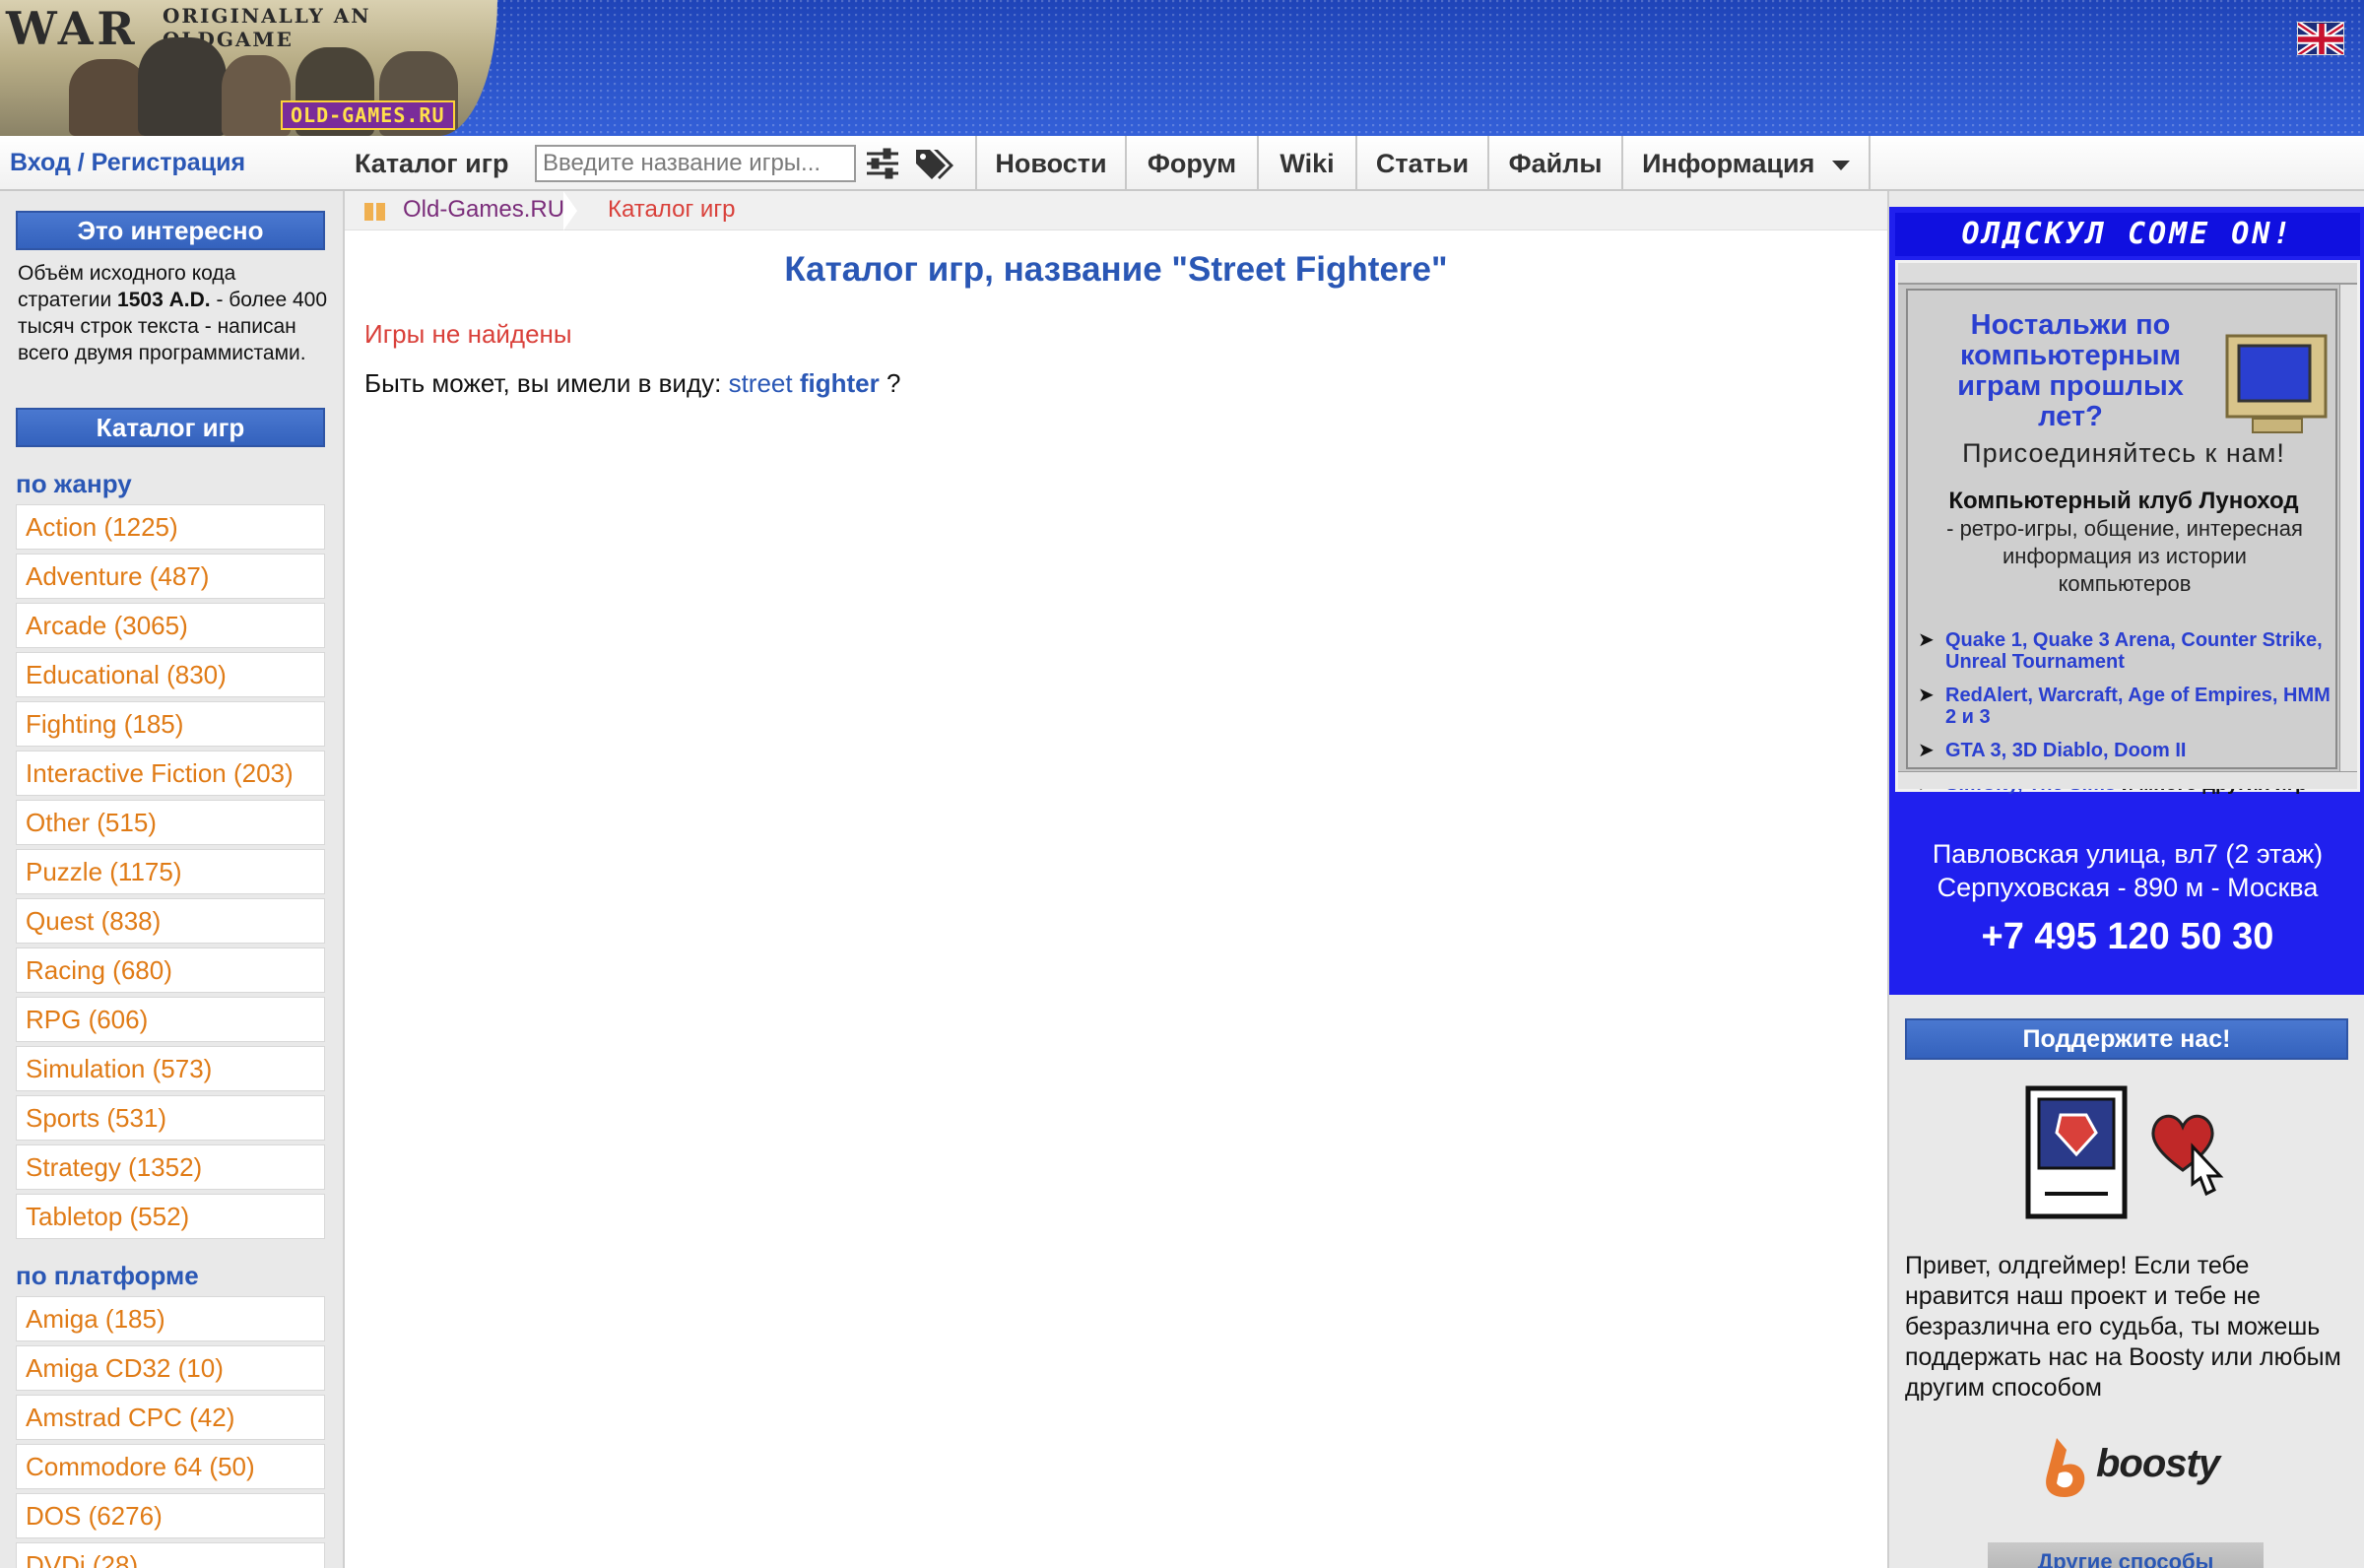 Image resolution: width=2364 pixels, height=1568 pixels. I want to click on ad-window-titlebar, so click(2127, 274).